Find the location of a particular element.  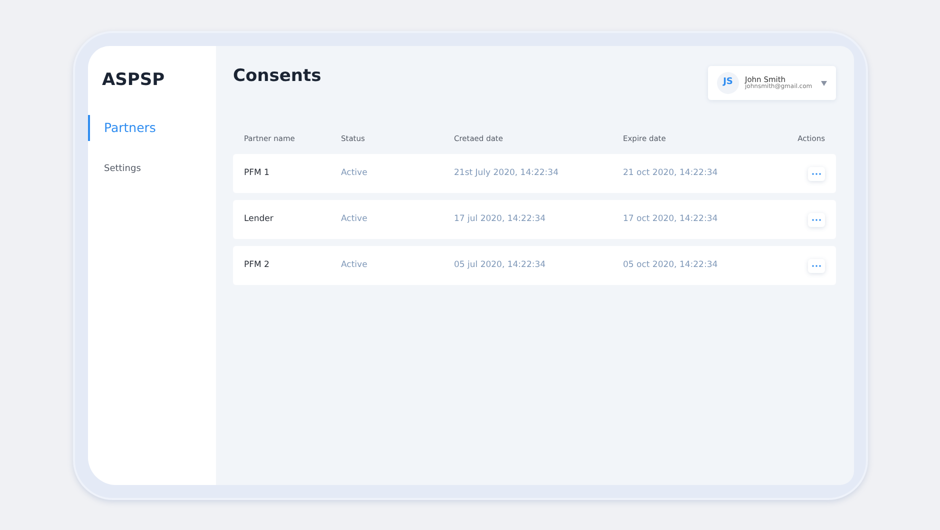

table-cell-text: 17 oct 2020, 14:22:34 is located at coordinates (671, 219).